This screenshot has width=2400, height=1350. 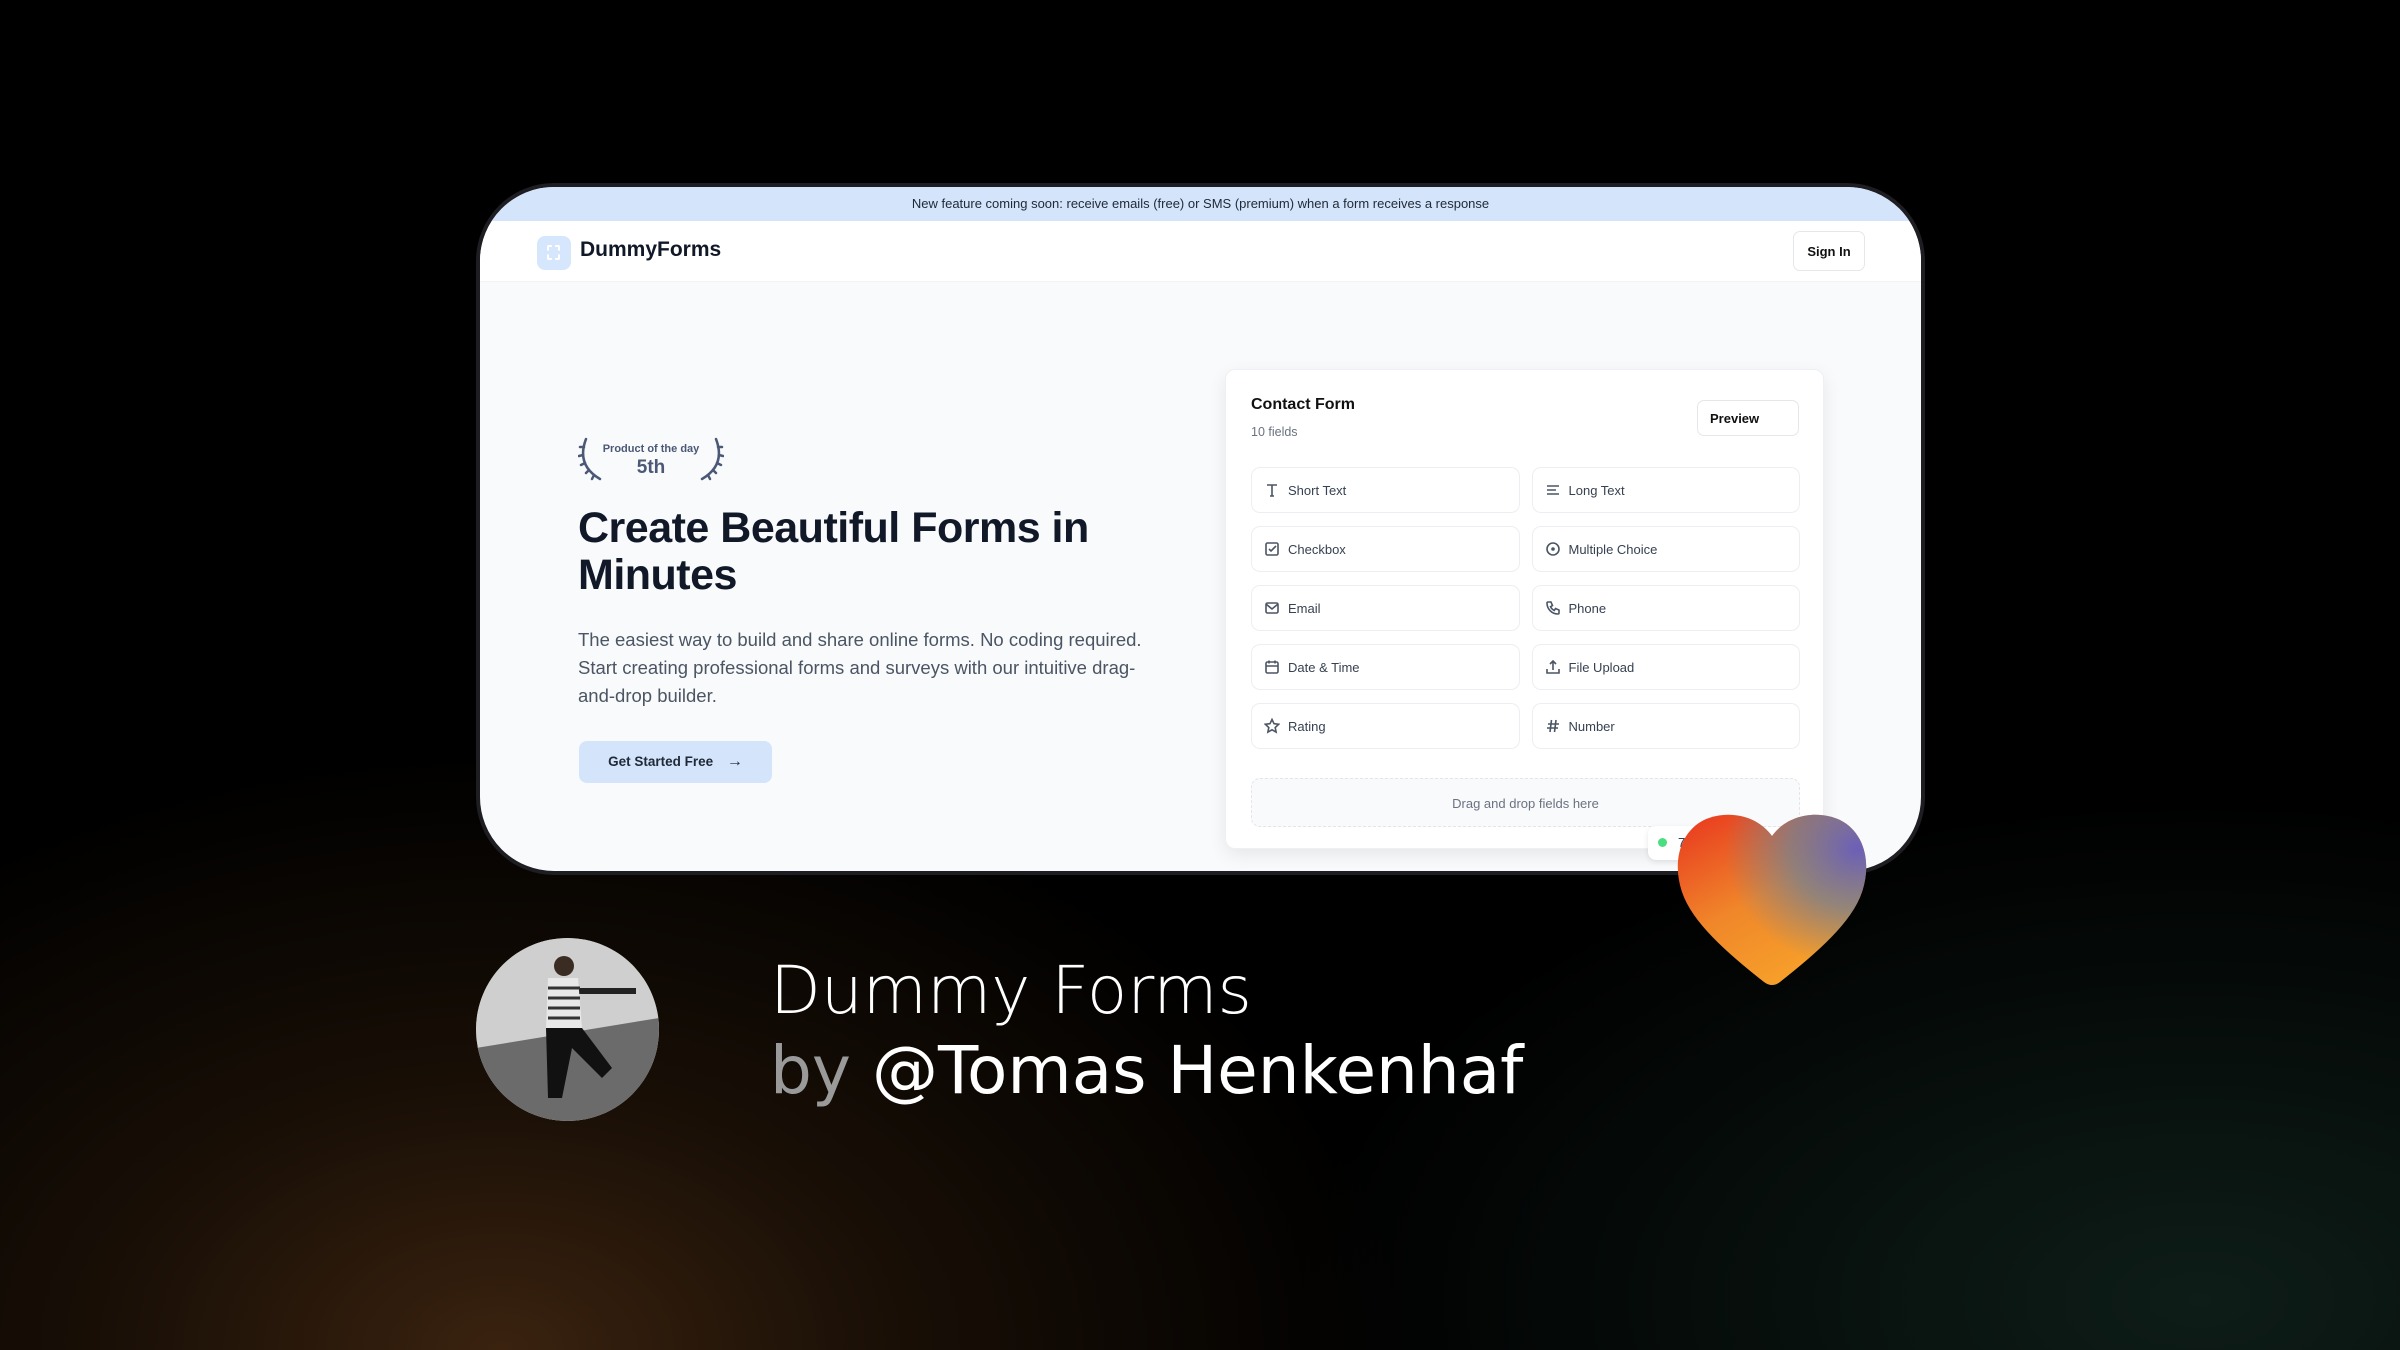 What do you see at coordinates (1552, 608) in the screenshot?
I see `phone-icon` at bounding box center [1552, 608].